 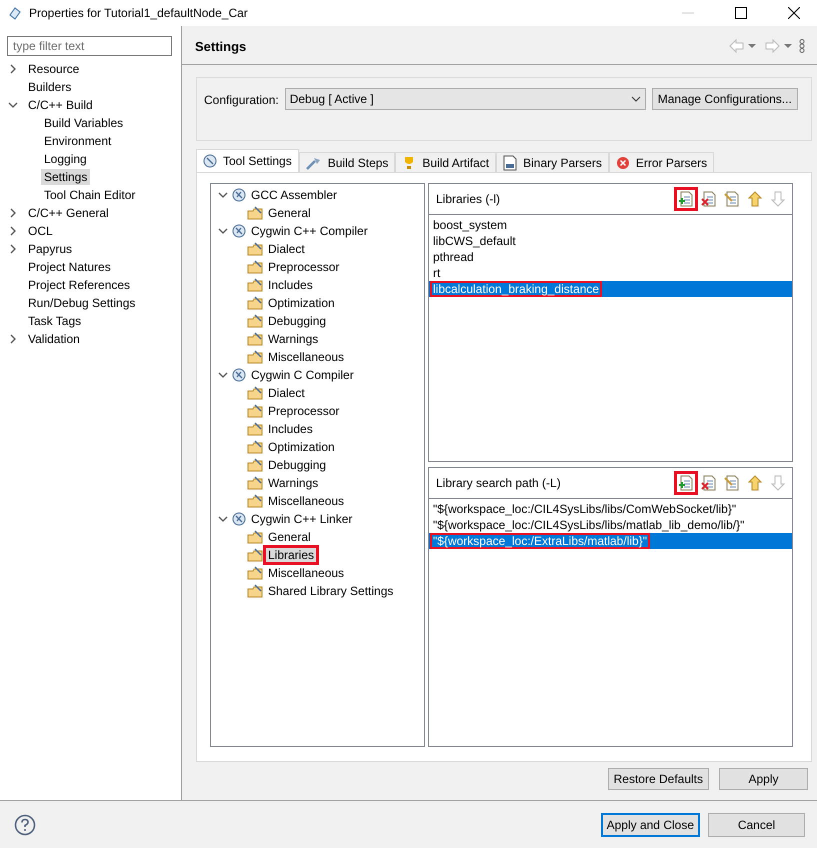 I want to click on list-item: "${workspace_loc:/CIL4SysLibs/libs/matlab_lib_demo/lib/}", so click(x=610, y=525).